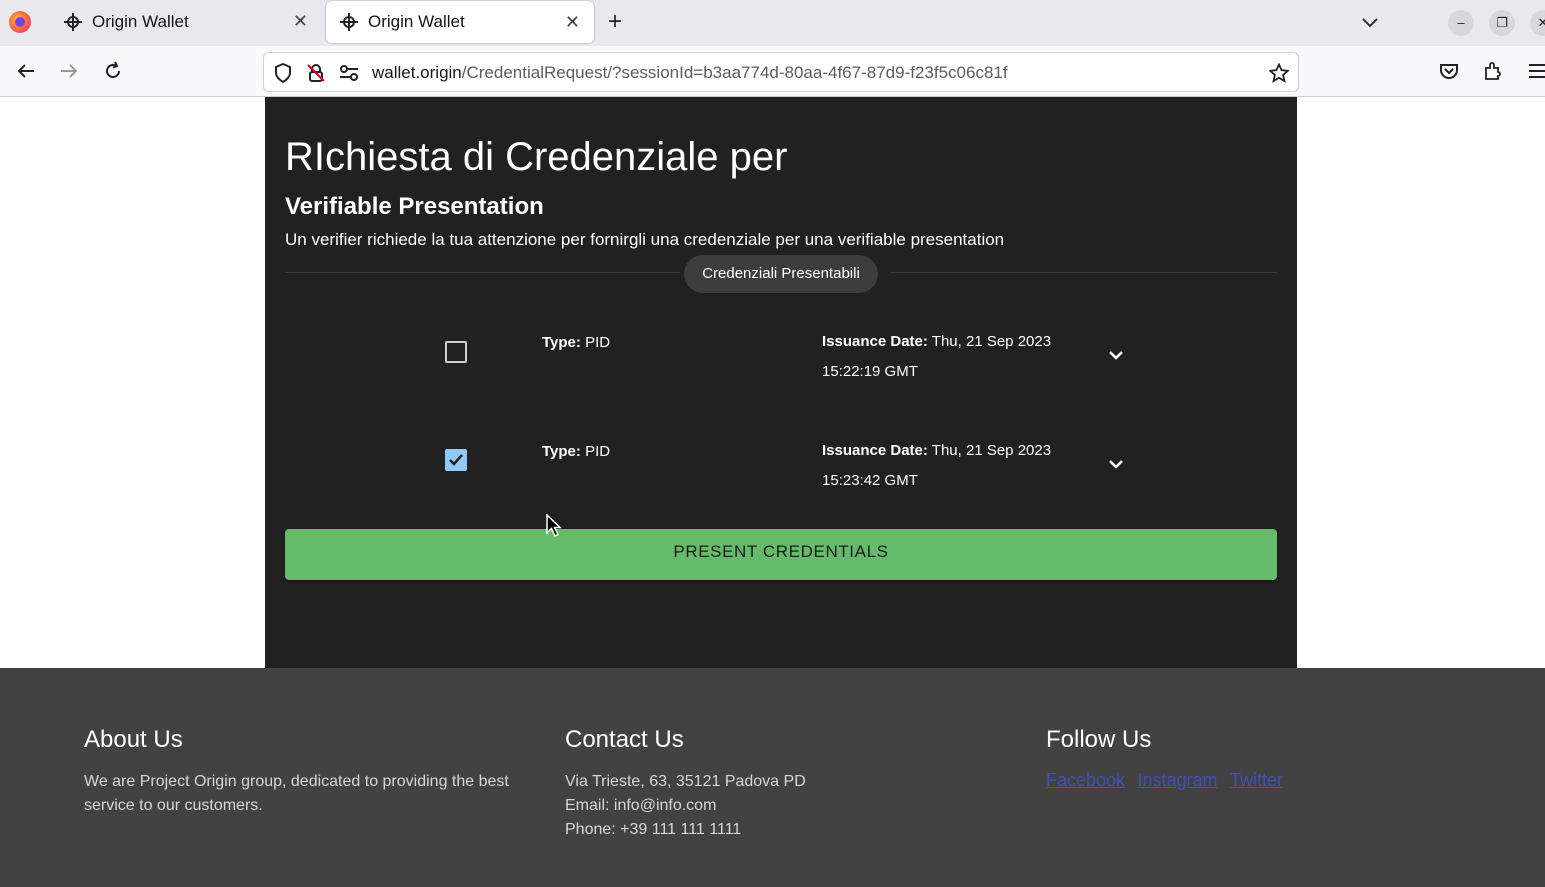  Describe the element at coordinates (615, 22) in the screenshot. I see `new-tab-plus-icon: +` at that location.